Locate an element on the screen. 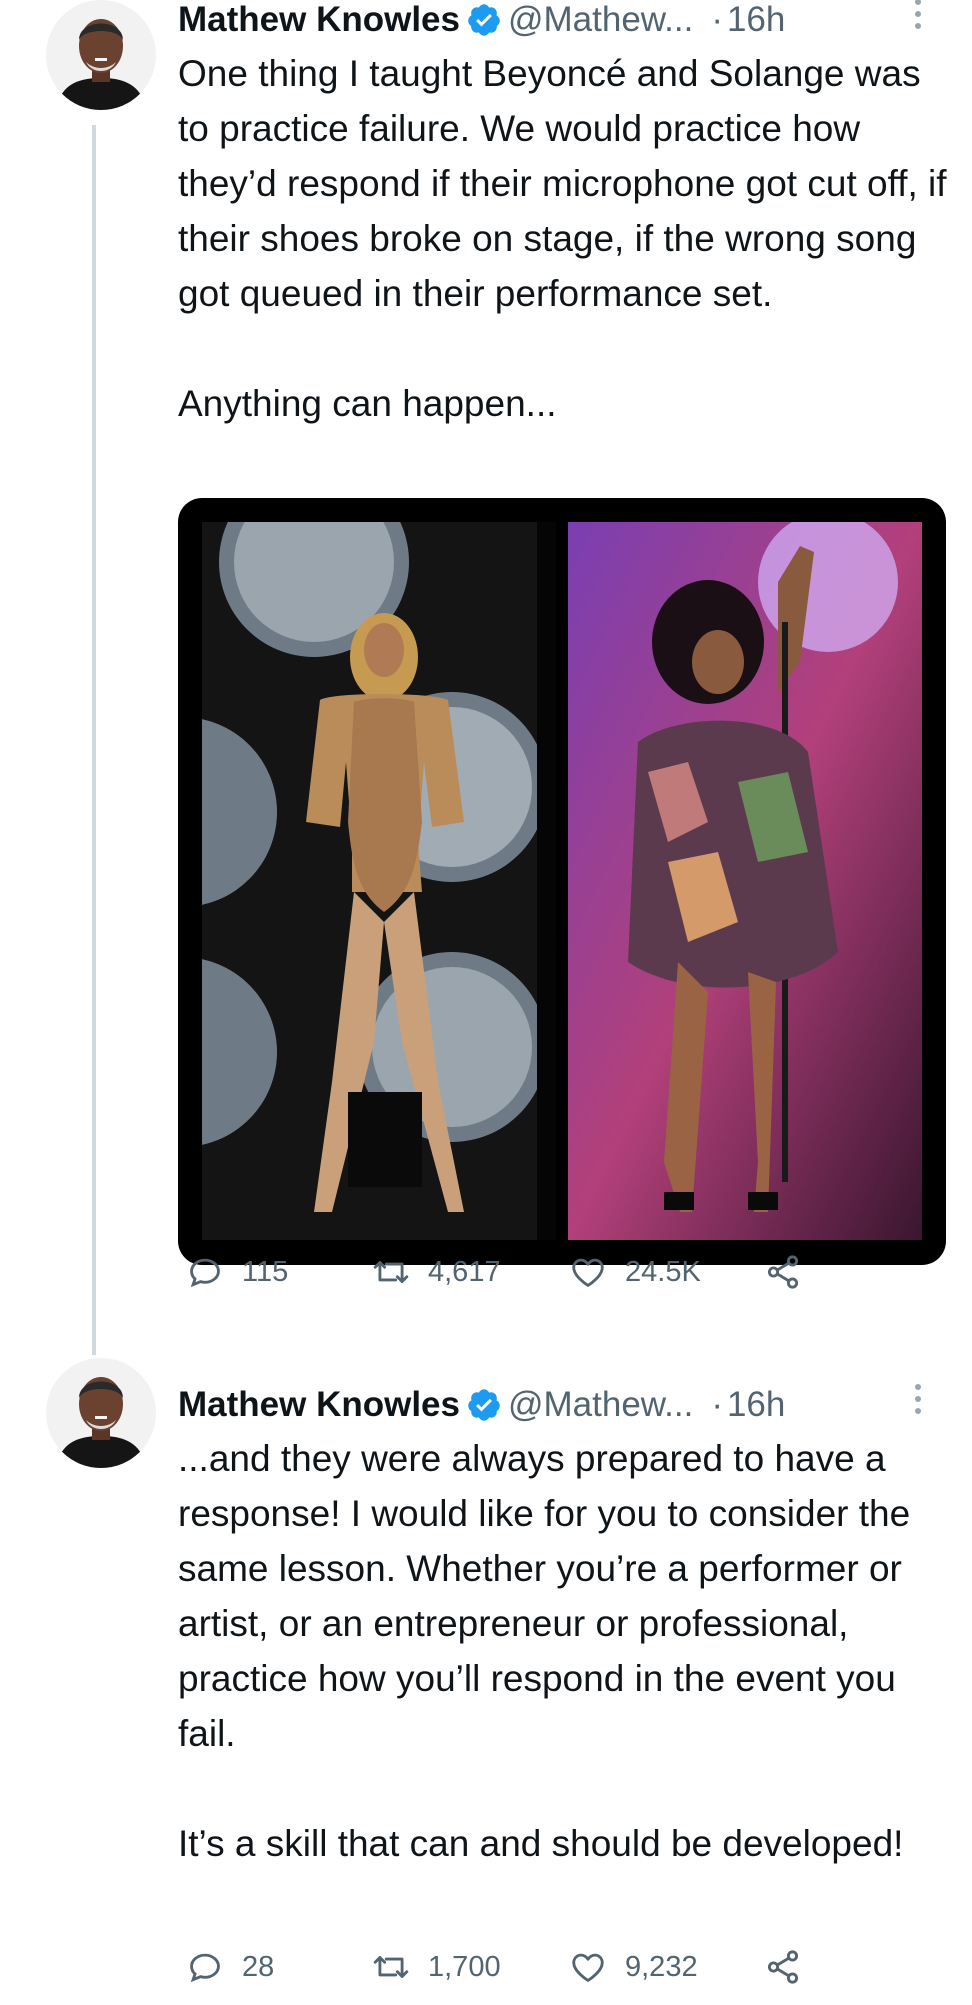 This screenshot has height=2005, width=972. like-count: 24.5K is located at coordinates (663, 1271).